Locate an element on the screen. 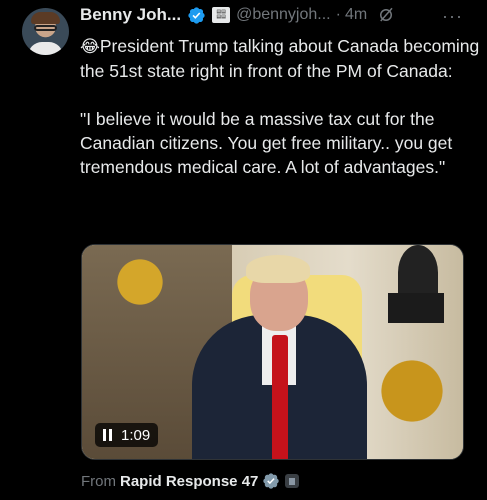  affiliate-badge-icon: ▤▤ ▤▤ is located at coordinates (221, 15).